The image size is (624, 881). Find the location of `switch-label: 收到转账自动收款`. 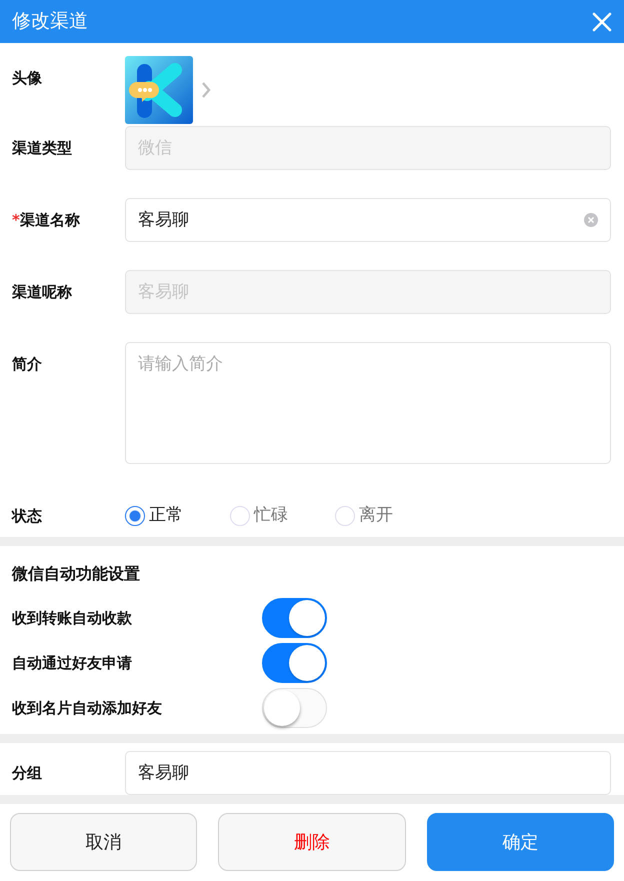

switch-label: 收到转账自动收款 is located at coordinates (72, 618).